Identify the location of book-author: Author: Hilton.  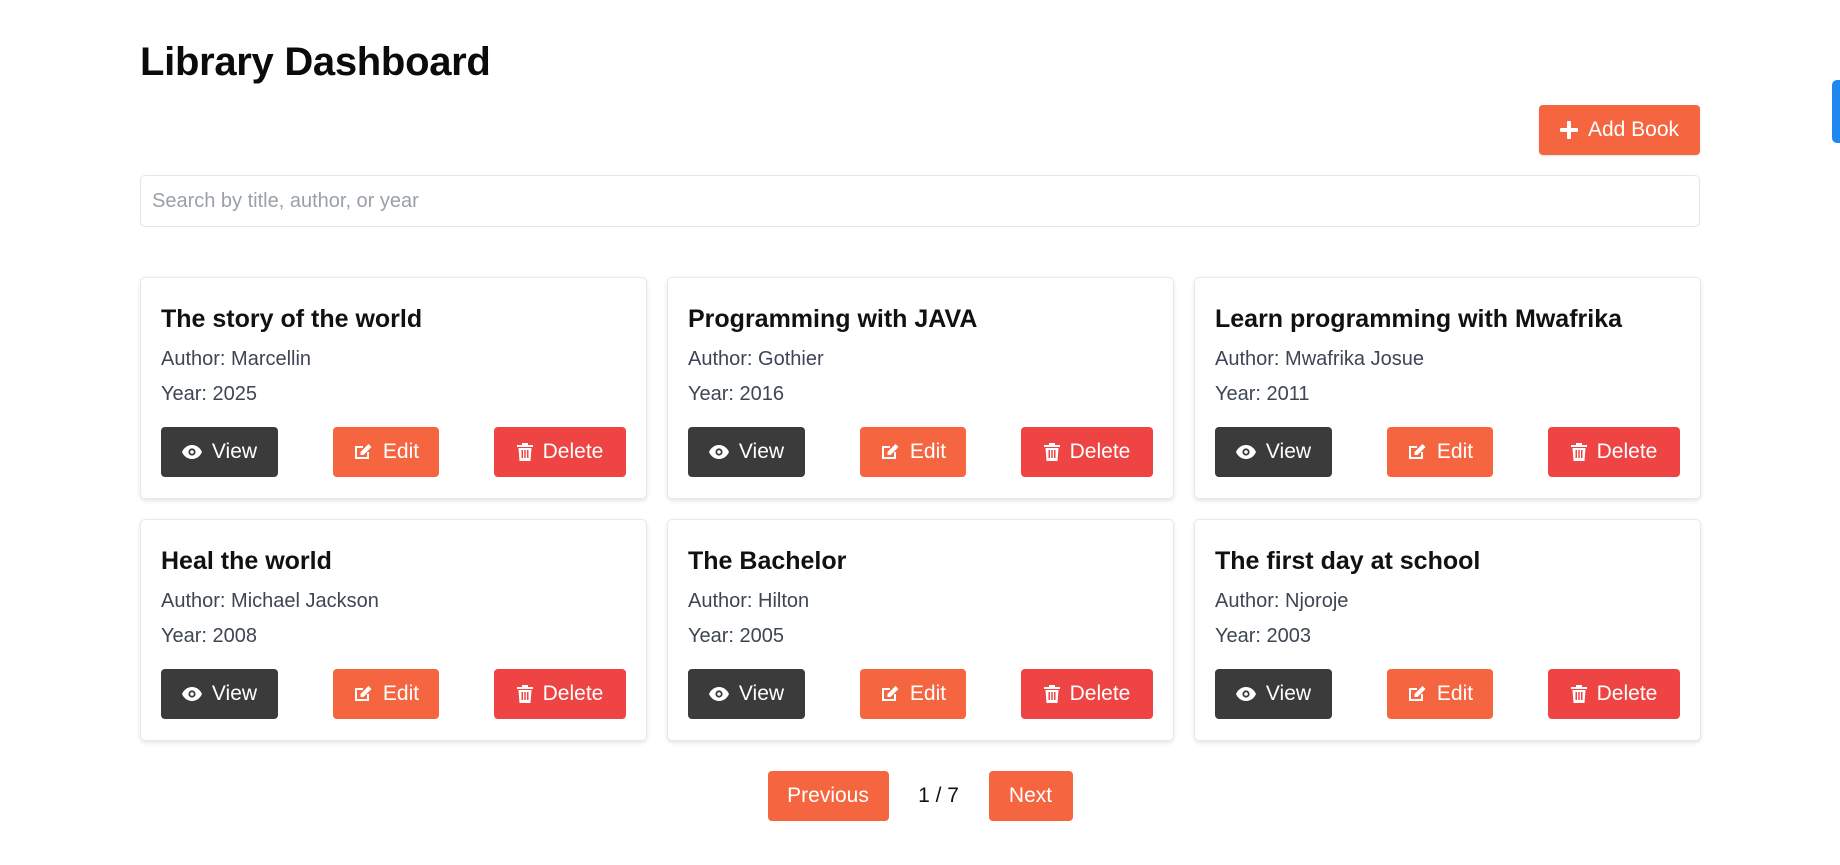
(749, 601).